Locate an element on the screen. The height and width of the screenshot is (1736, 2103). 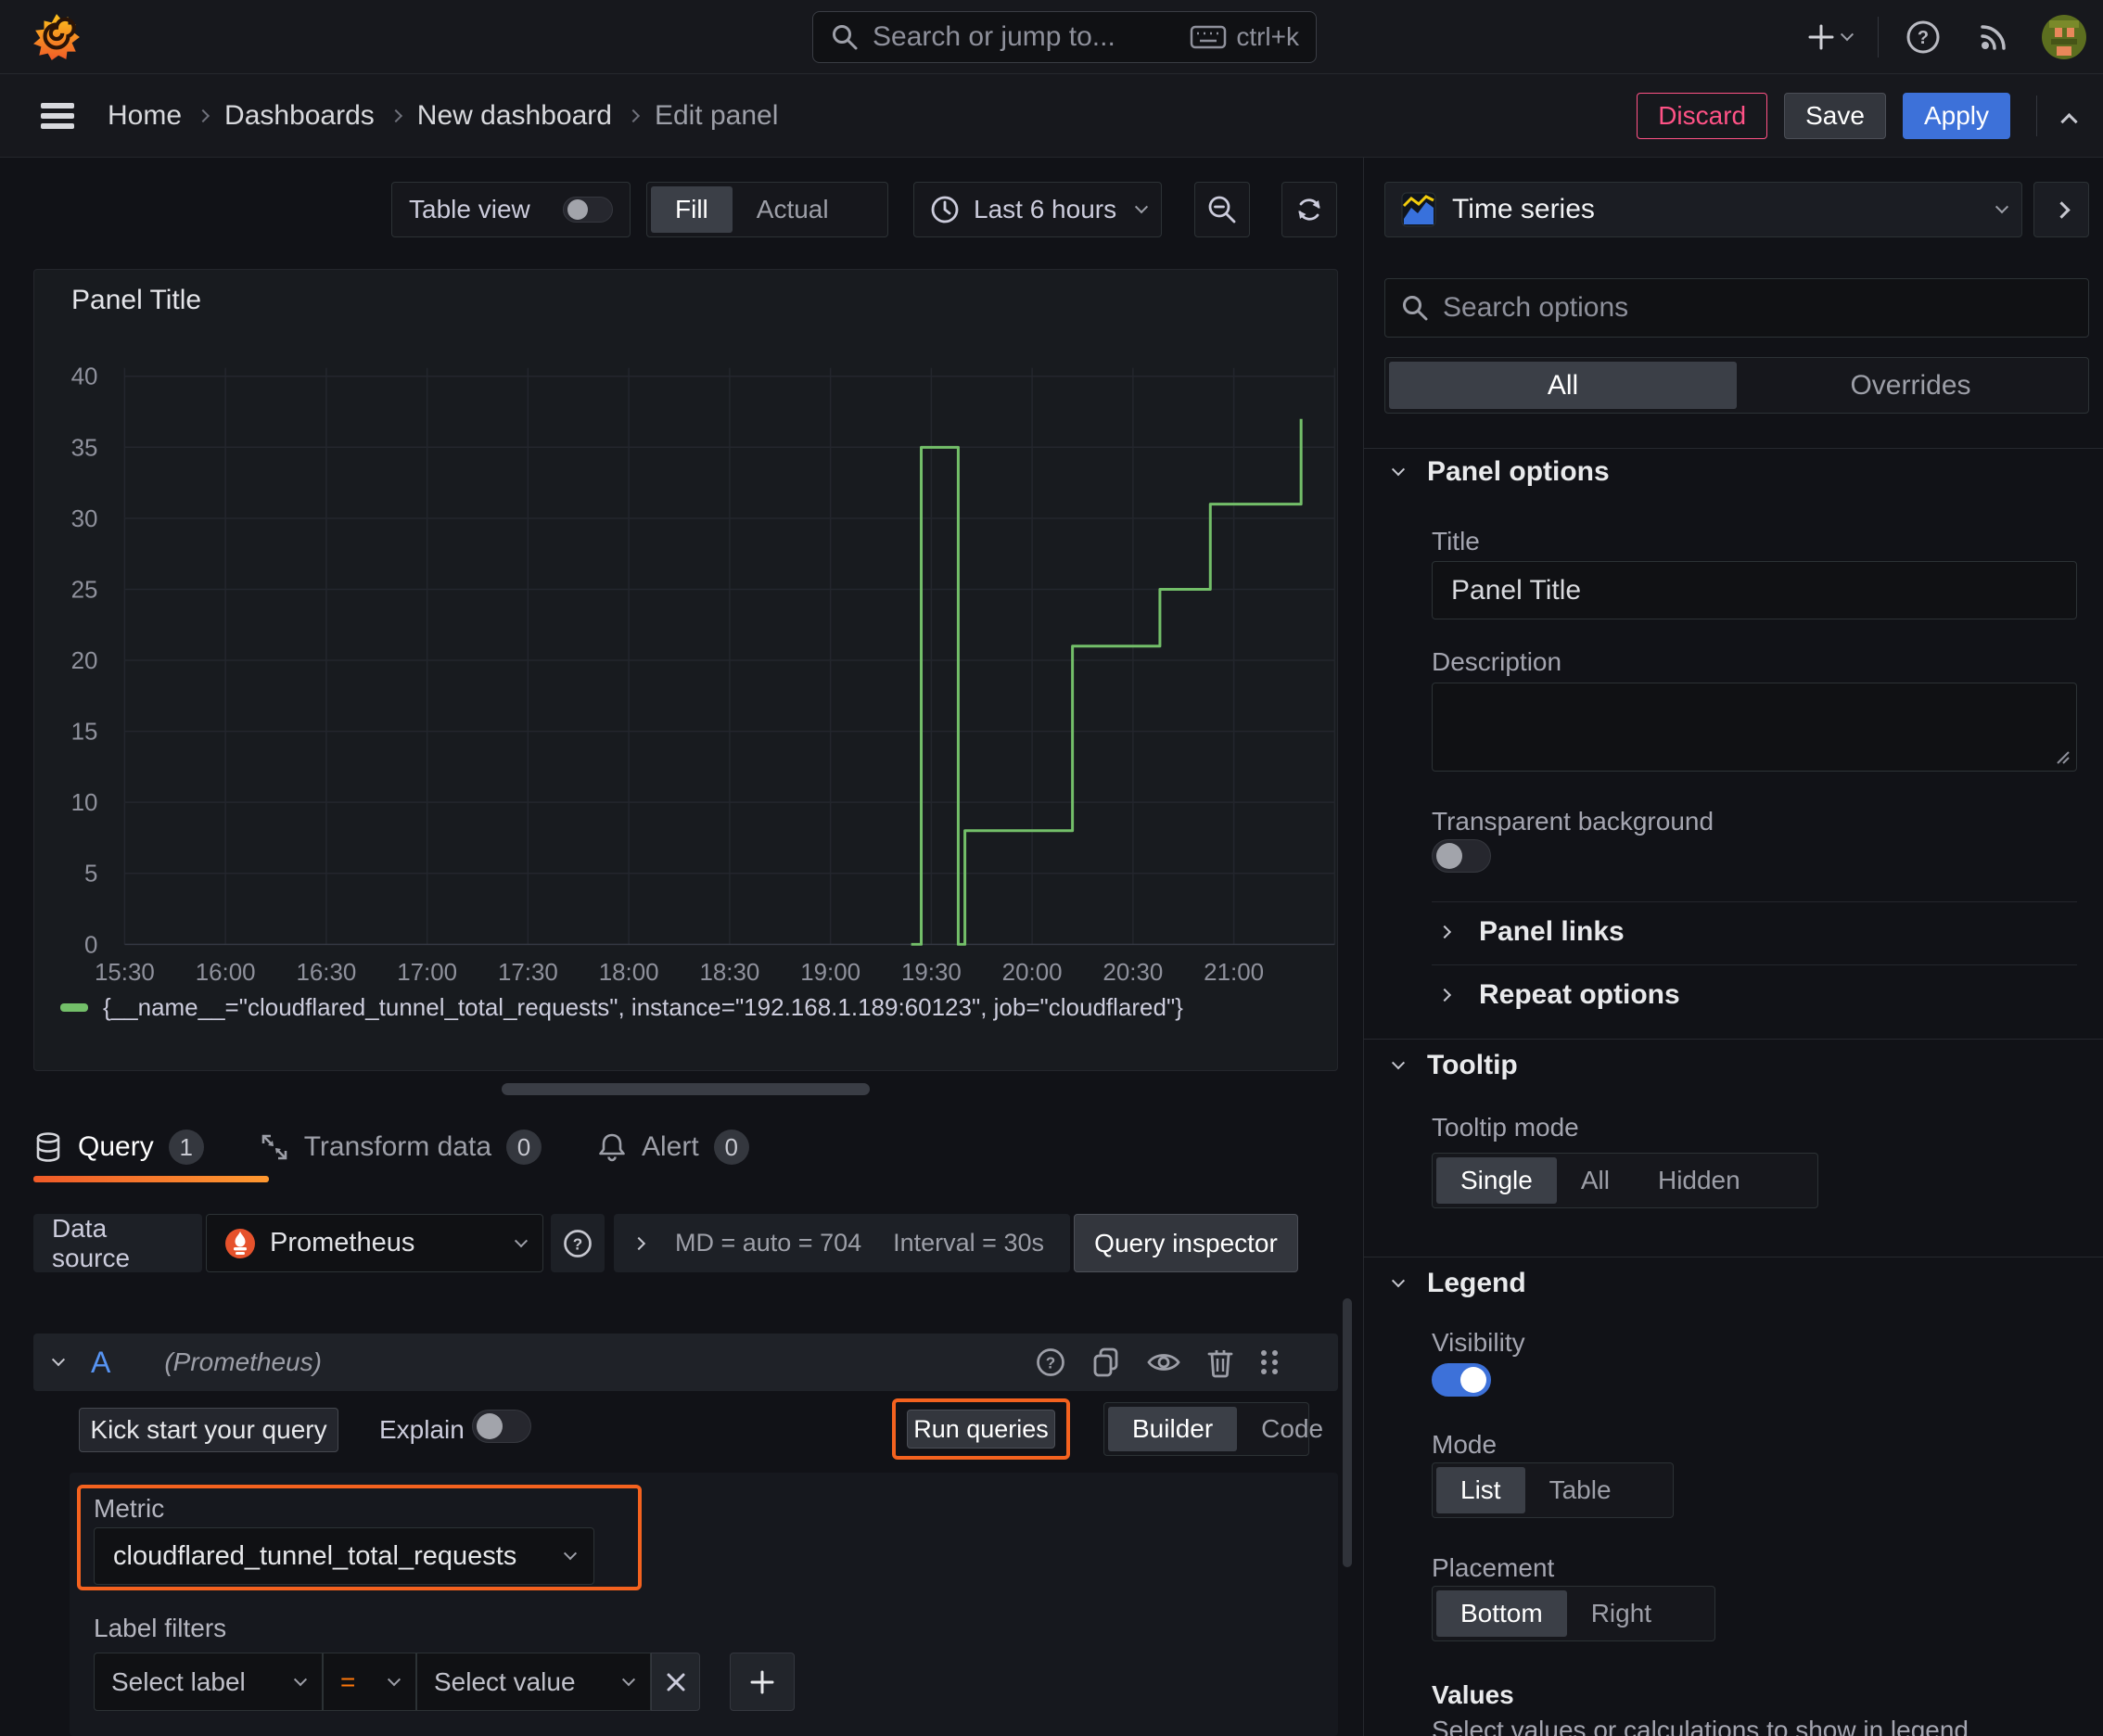
tab-query-label: Query is located at coordinates (116, 1146).